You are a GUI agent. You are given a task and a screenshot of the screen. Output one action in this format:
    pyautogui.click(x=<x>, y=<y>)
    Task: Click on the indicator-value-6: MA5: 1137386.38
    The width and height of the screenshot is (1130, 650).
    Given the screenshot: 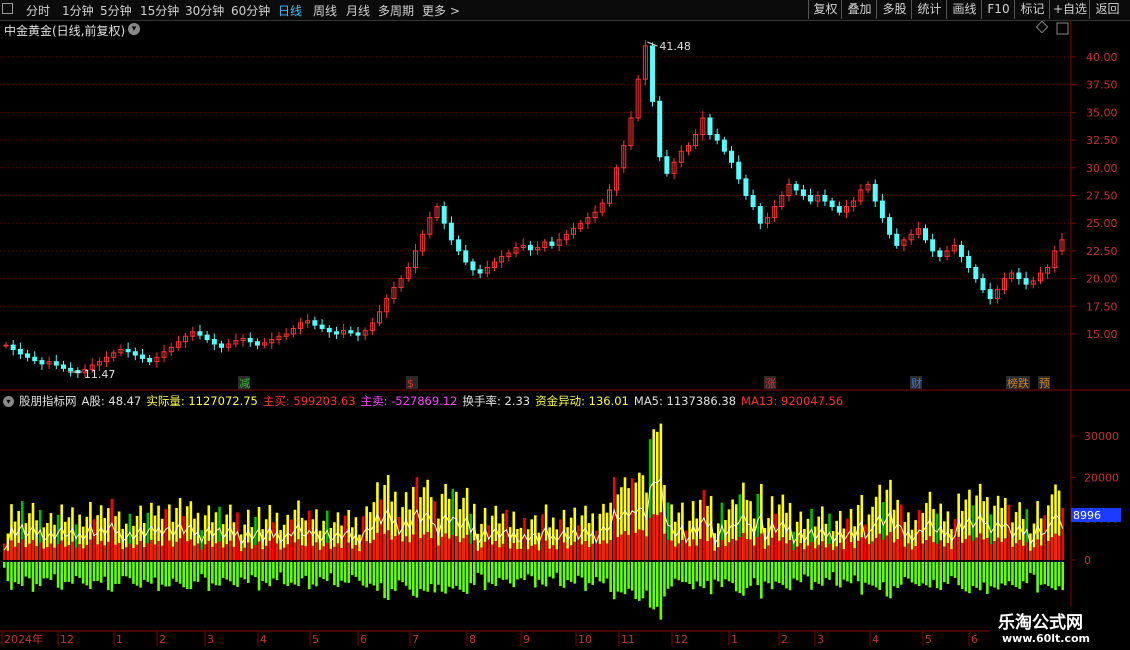 What is the action you would take?
    pyautogui.click(x=685, y=401)
    